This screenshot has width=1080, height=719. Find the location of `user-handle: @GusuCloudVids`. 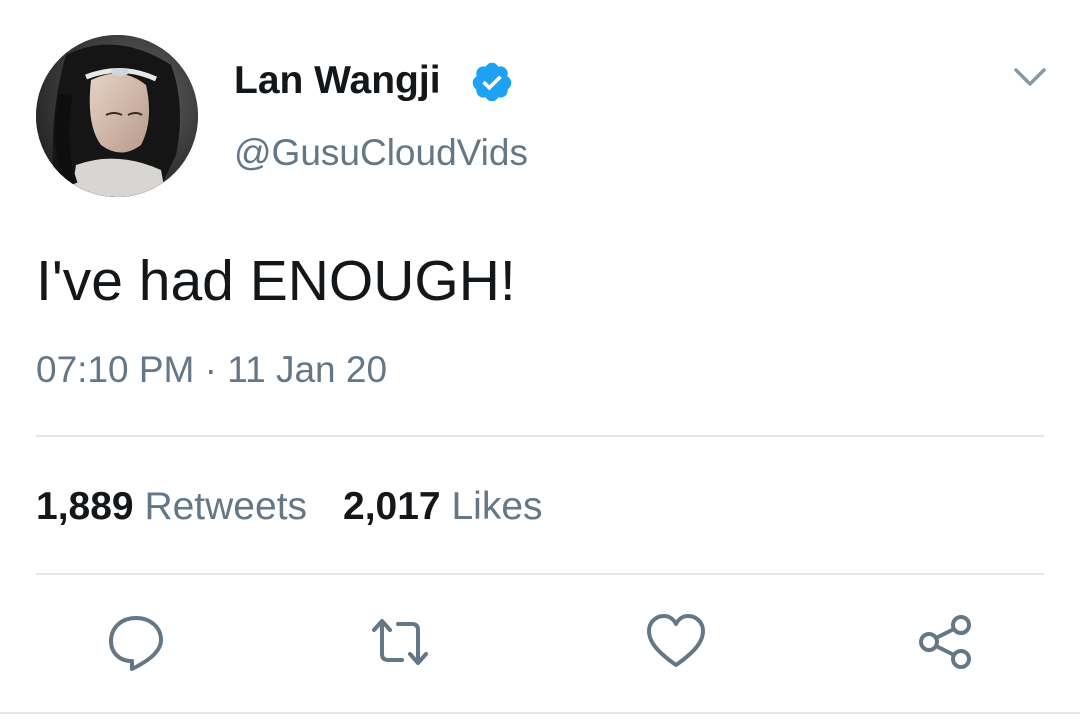

user-handle: @GusuCloudVids is located at coordinates (381, 153).